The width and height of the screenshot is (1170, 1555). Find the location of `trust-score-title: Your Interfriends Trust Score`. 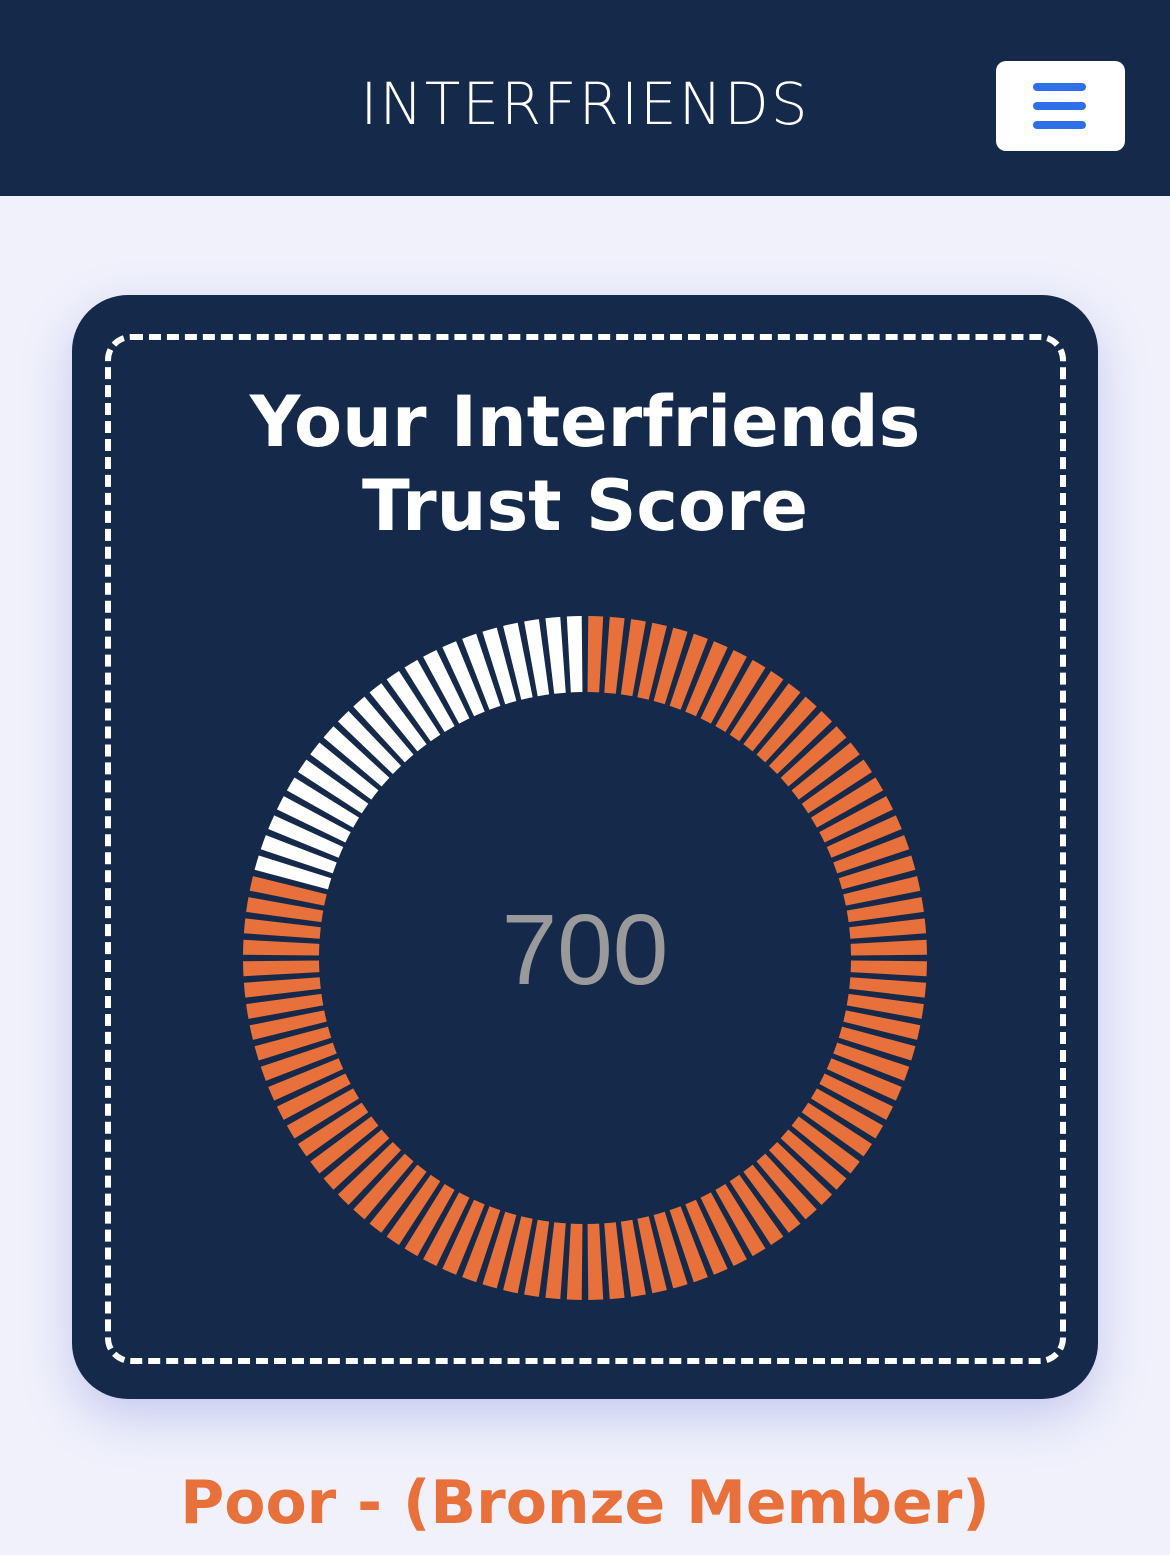

trust-score-title: Your Interfriends Trust Score is located at coordinates (585, 464).